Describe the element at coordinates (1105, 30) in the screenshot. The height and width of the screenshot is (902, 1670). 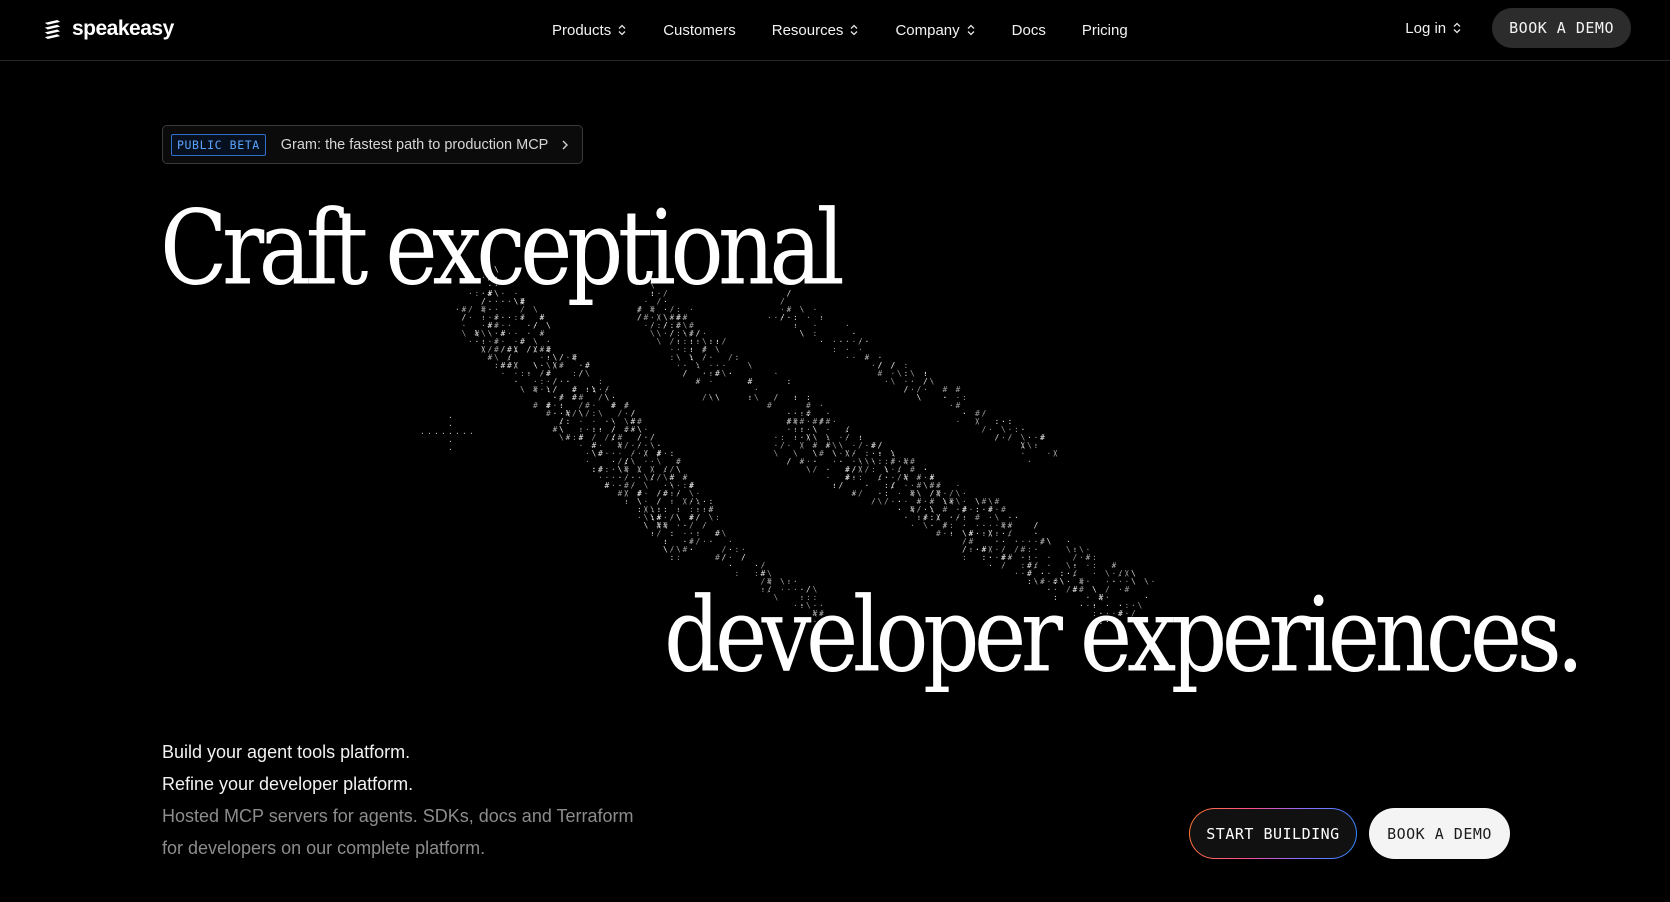
I see `nav-item-pricing: Pricing` at that location.